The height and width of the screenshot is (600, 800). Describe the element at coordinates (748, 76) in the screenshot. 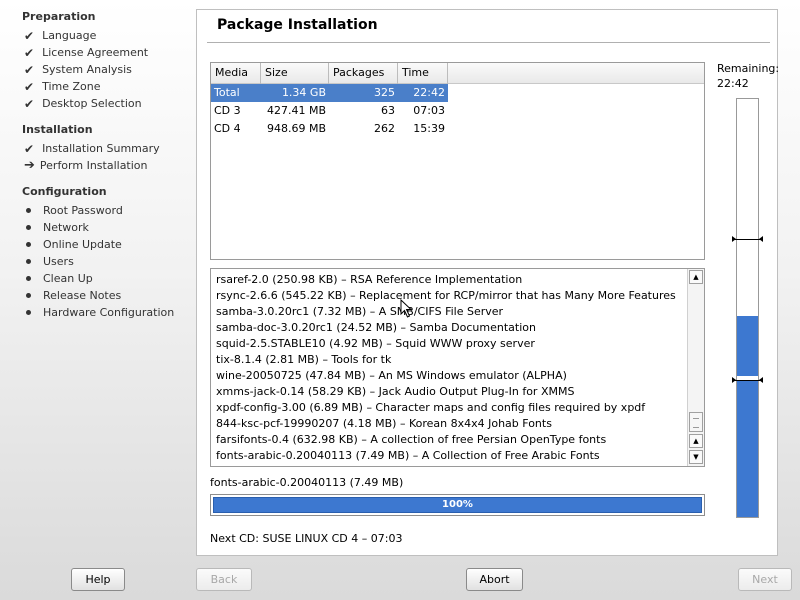

I see `remaining-time: Remaining: 22:42` at that location.